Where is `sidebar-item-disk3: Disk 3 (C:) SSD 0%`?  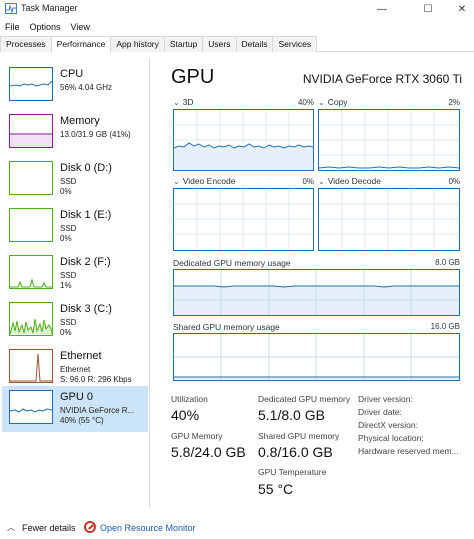
sidebar-item-disk3: Disk 3 (C:) SSD 0% is located at coordinates (75, 321).